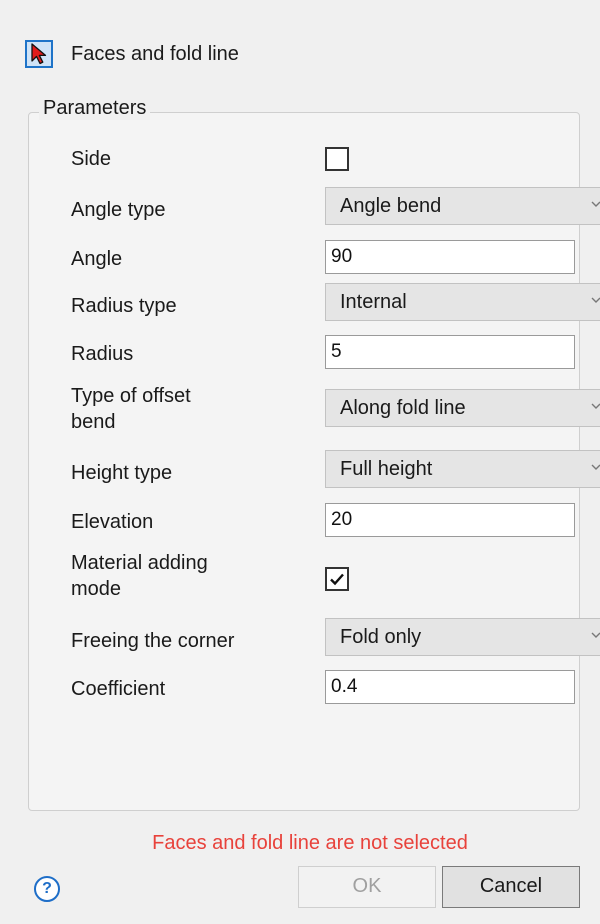  I want to click on select-tool-button, so click(39, 54).